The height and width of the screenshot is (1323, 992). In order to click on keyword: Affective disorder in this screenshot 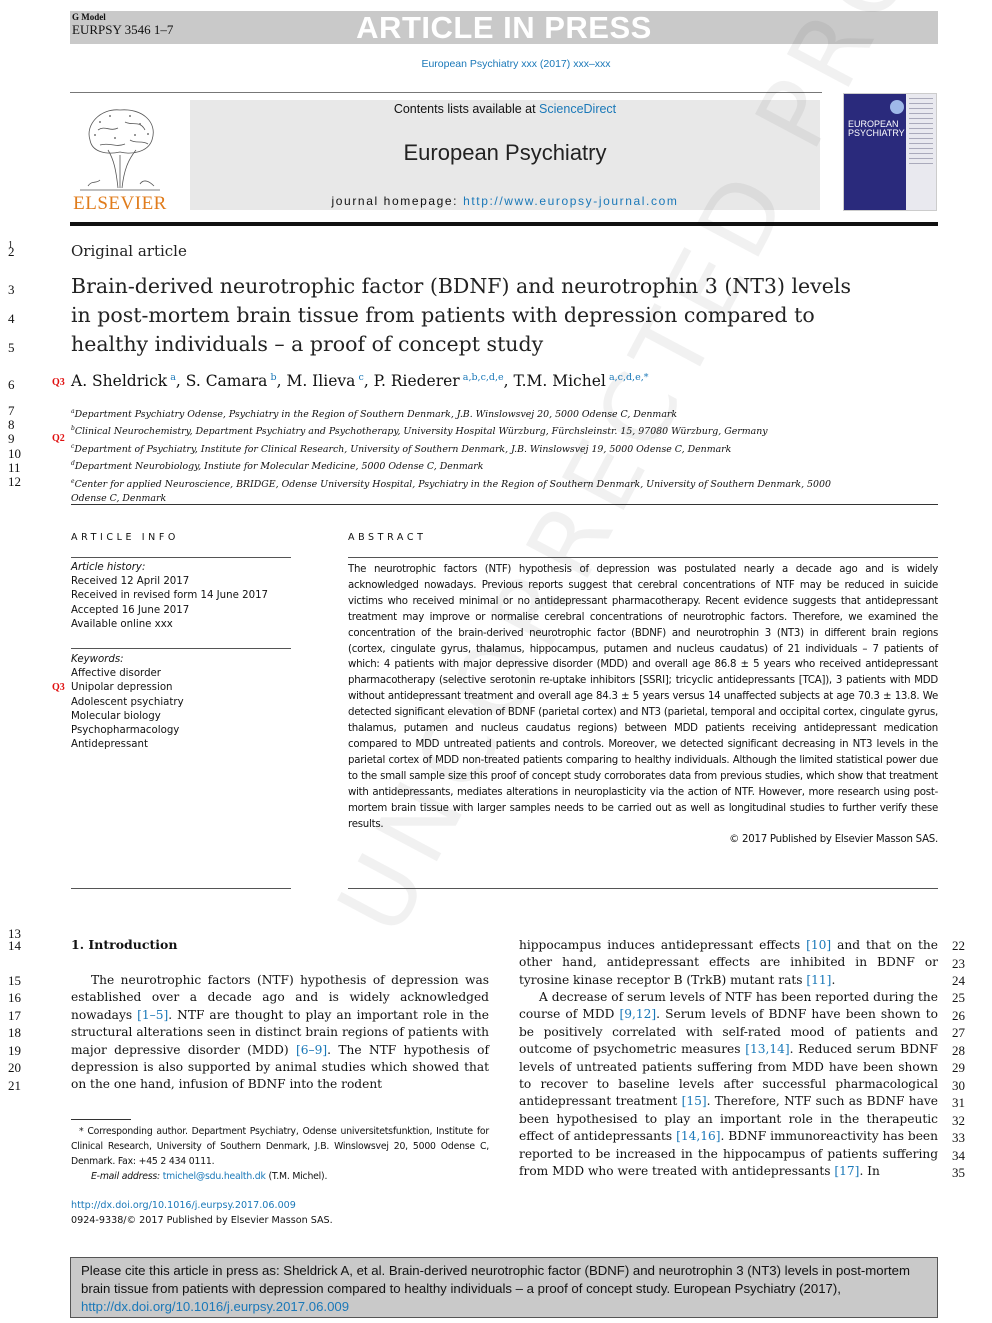, I will do `click(116, 674)`.